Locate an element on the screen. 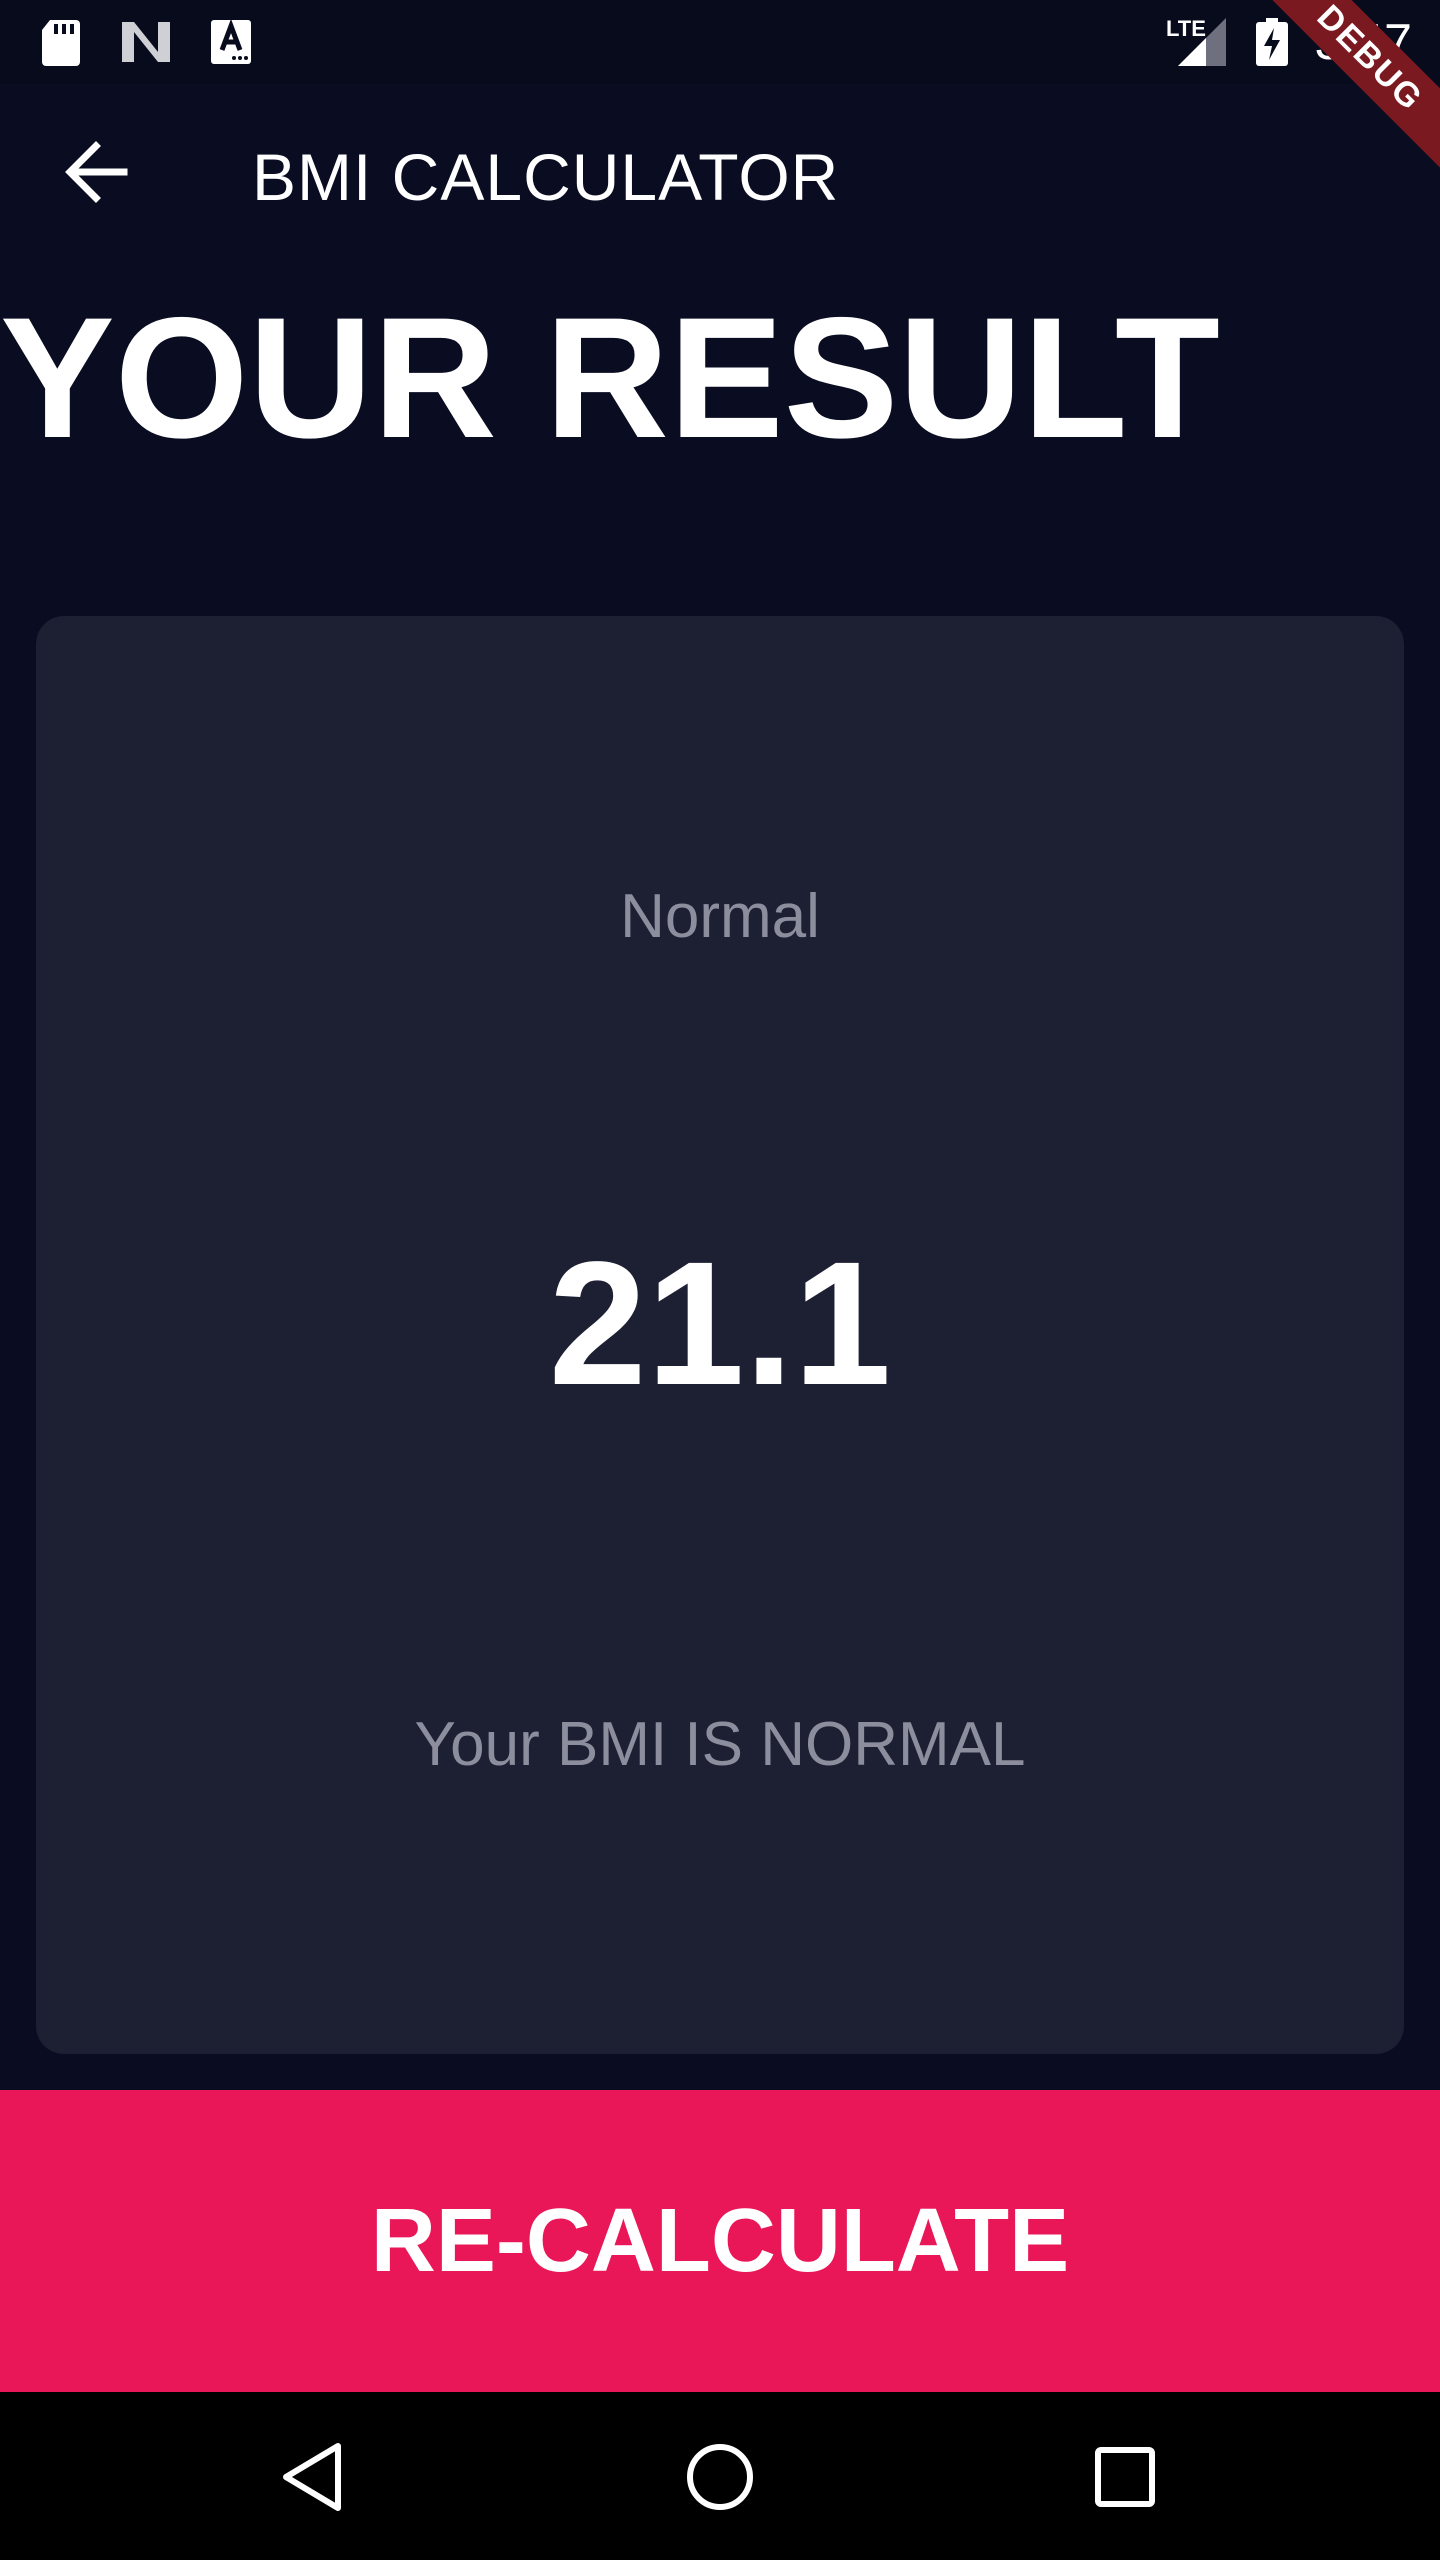  a-notification-icon is located at coordinates (231, 41).